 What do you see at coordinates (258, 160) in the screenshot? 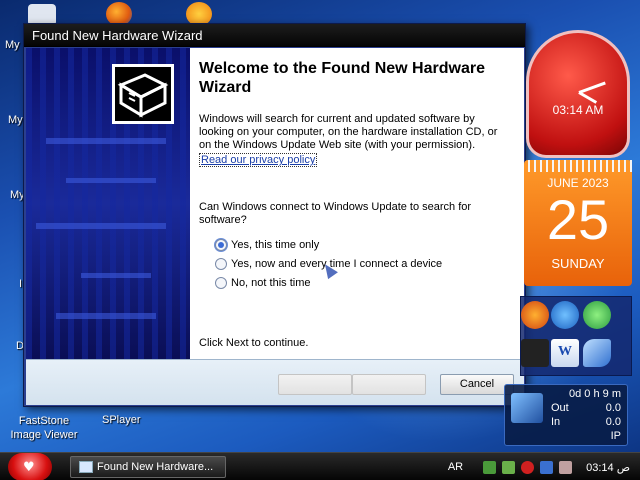
I see `privacy-policy-link: Read our privacy policy` at bounding box center [258, 160].